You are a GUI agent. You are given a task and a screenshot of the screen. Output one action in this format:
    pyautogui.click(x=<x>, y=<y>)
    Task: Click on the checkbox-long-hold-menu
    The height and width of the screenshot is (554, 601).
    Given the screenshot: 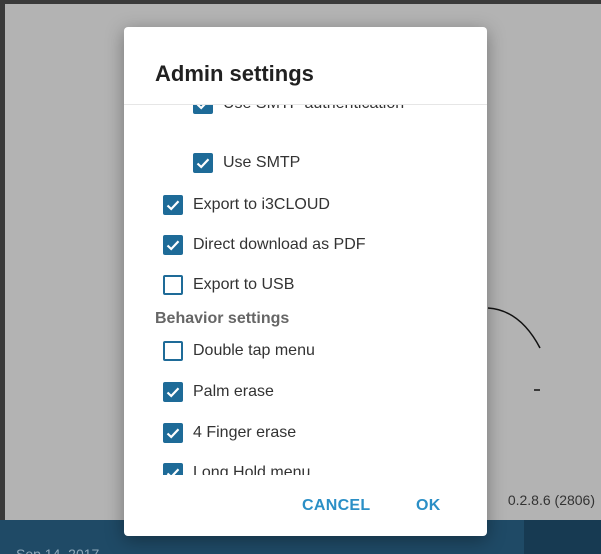 What is the action you would take?
    pyautogui.click(x=173, y=469)
    